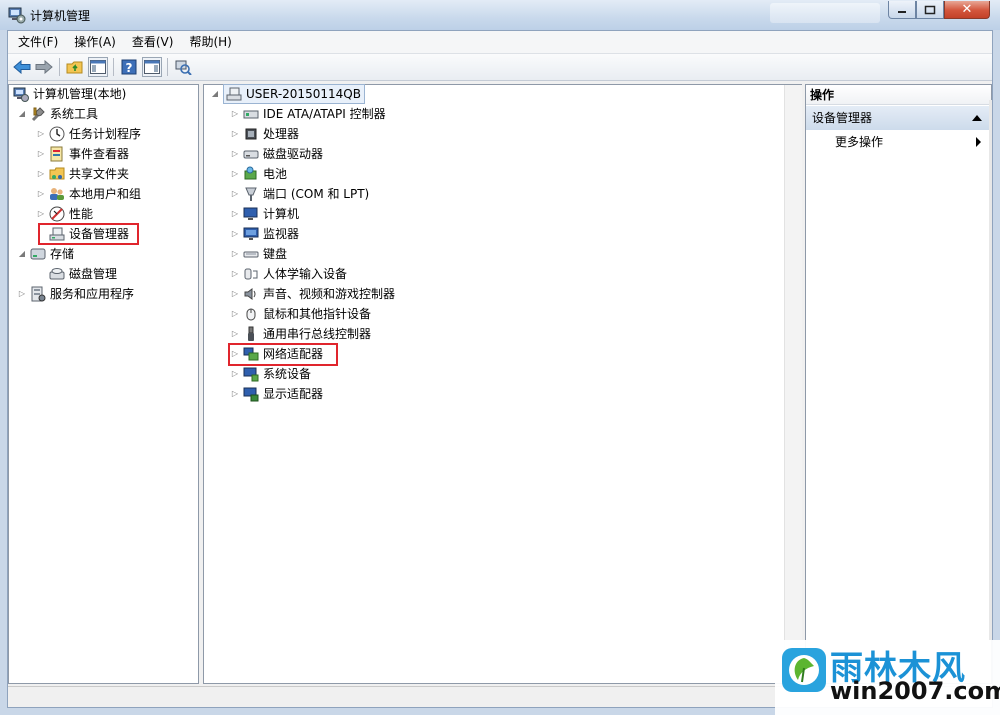 The height and width of the screenshot is (715, 1000). Describe the element at coordinates (305, 274) in the screenshot. I see `device-category-label: 人体学输入设备` at that location.